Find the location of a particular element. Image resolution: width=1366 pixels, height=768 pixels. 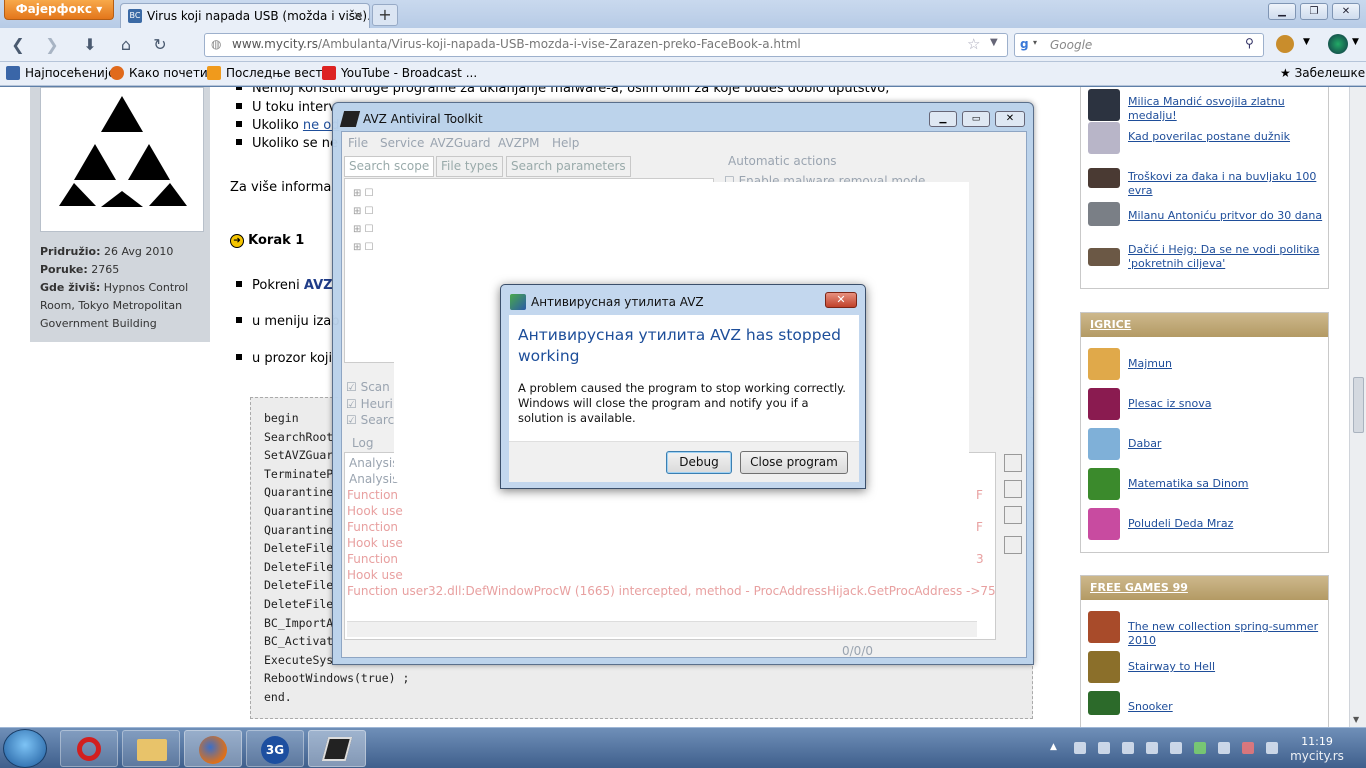

clock: 11:19 mycity.rs is located at coordinates (1317, 749).